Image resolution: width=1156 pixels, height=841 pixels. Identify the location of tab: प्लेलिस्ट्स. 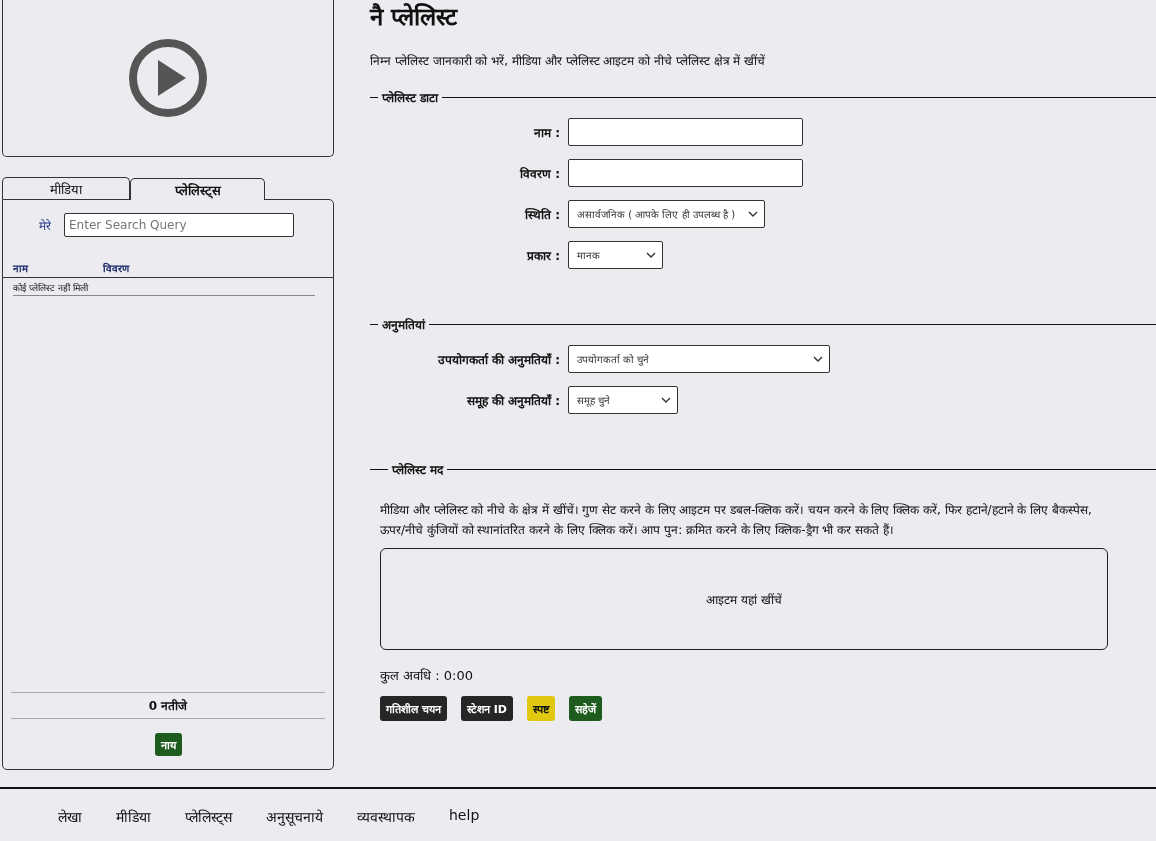
(197, 189).